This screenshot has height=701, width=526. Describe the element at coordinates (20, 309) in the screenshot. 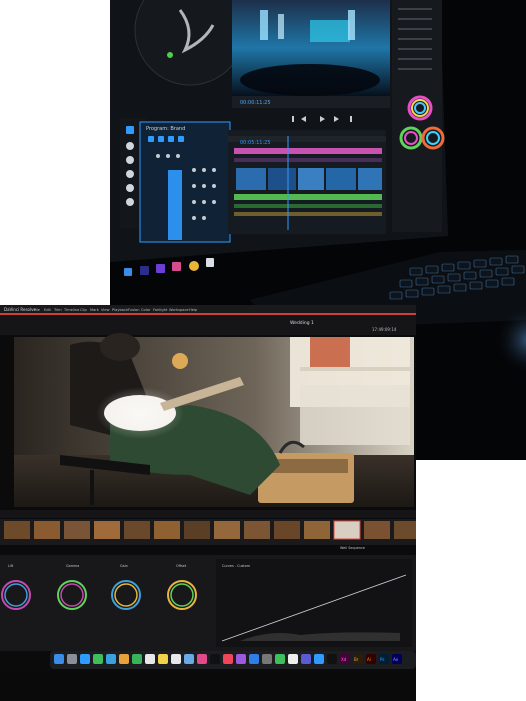

I see `app-title: DaVinci Resolve` at that location.